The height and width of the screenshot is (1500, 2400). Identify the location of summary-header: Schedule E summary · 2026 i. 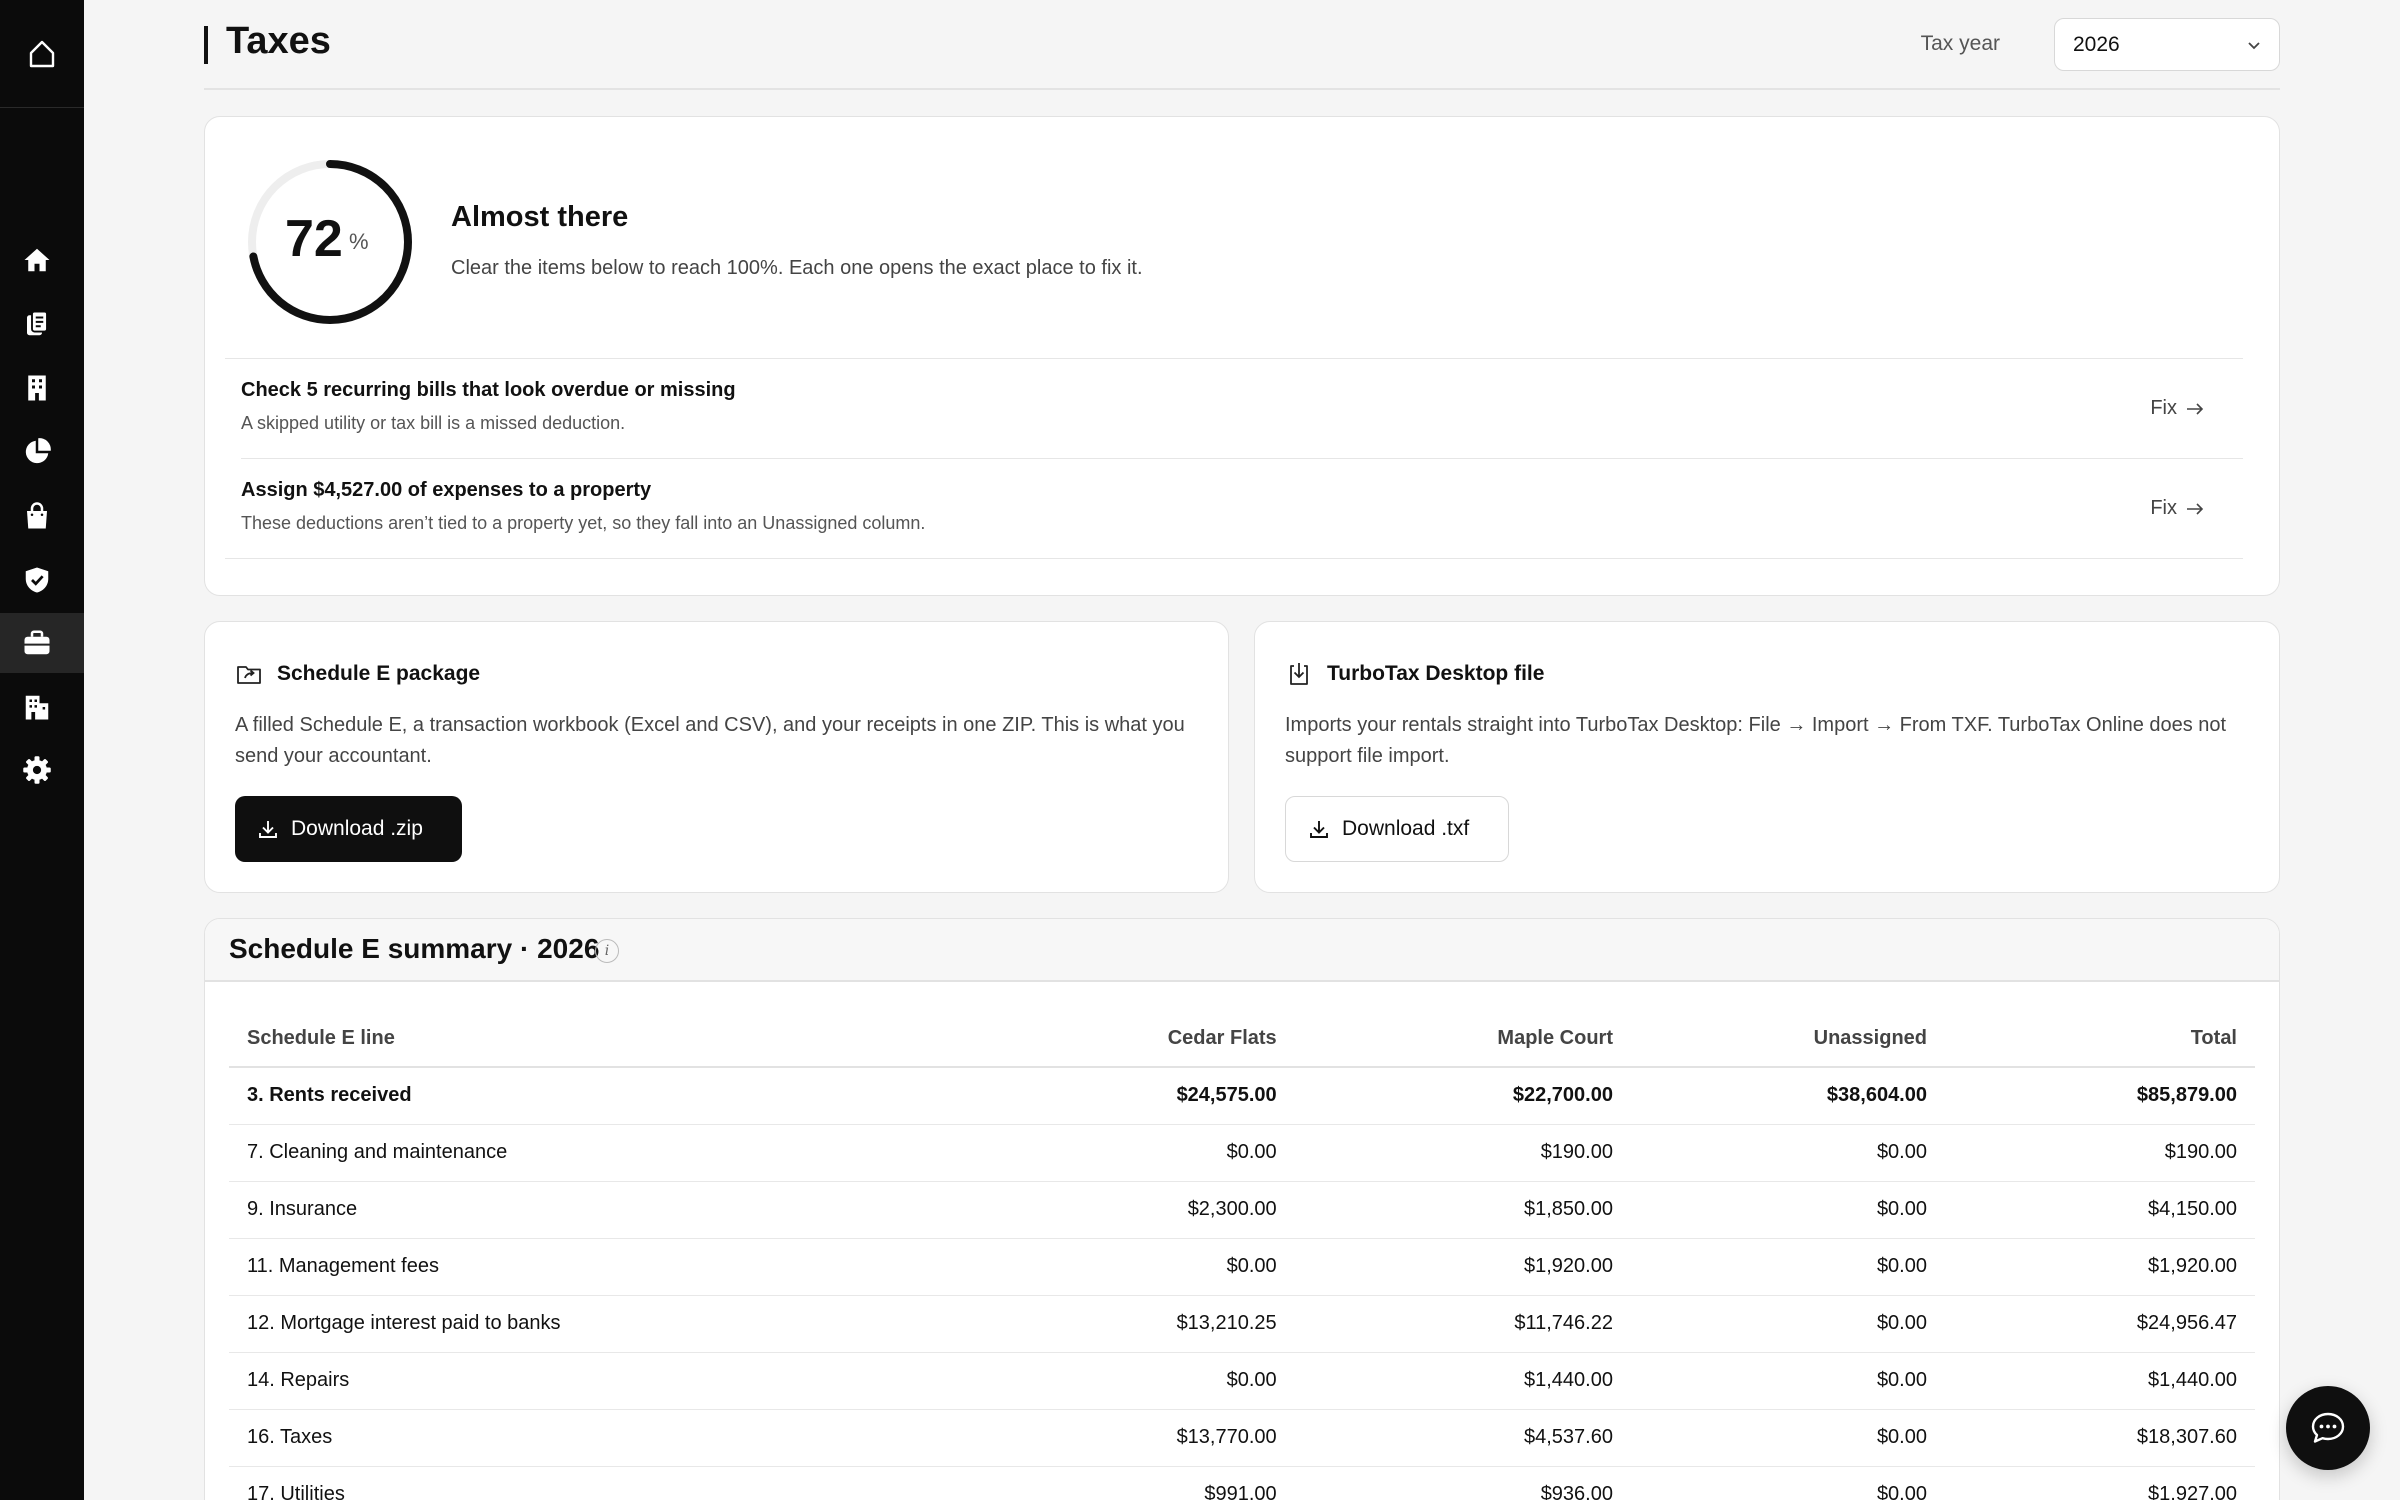
(1242, 950).